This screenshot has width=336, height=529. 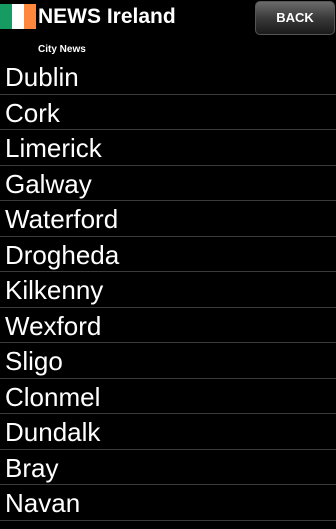 What do you see at coordinates (168, 77) in the screenshot?
I see `city-list-item: Dublin` at bounding box center [168, 77].